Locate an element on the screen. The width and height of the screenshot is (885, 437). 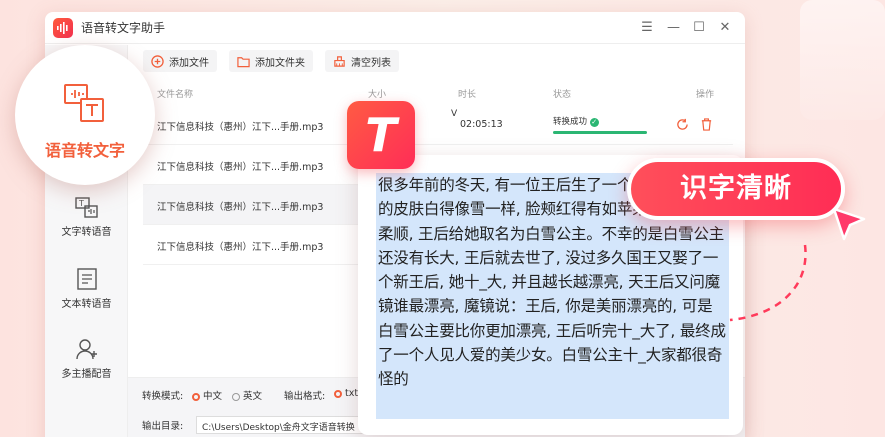
maximize-icon: ☐ is located at coordinates (699, 27).